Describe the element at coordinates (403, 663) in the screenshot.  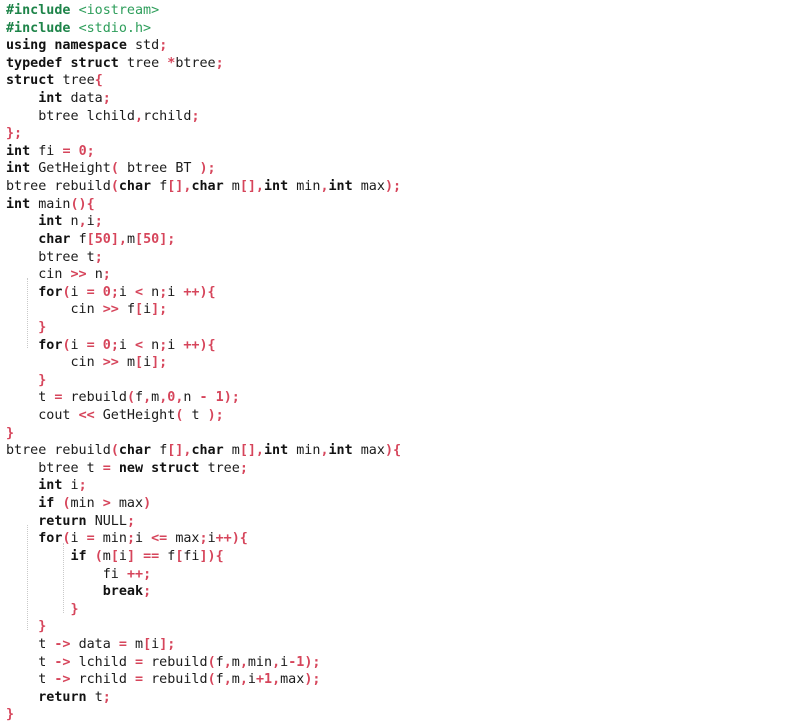
I see `code-line: t -> lchild = rebuild(f,m,min,i-1);` at that location.